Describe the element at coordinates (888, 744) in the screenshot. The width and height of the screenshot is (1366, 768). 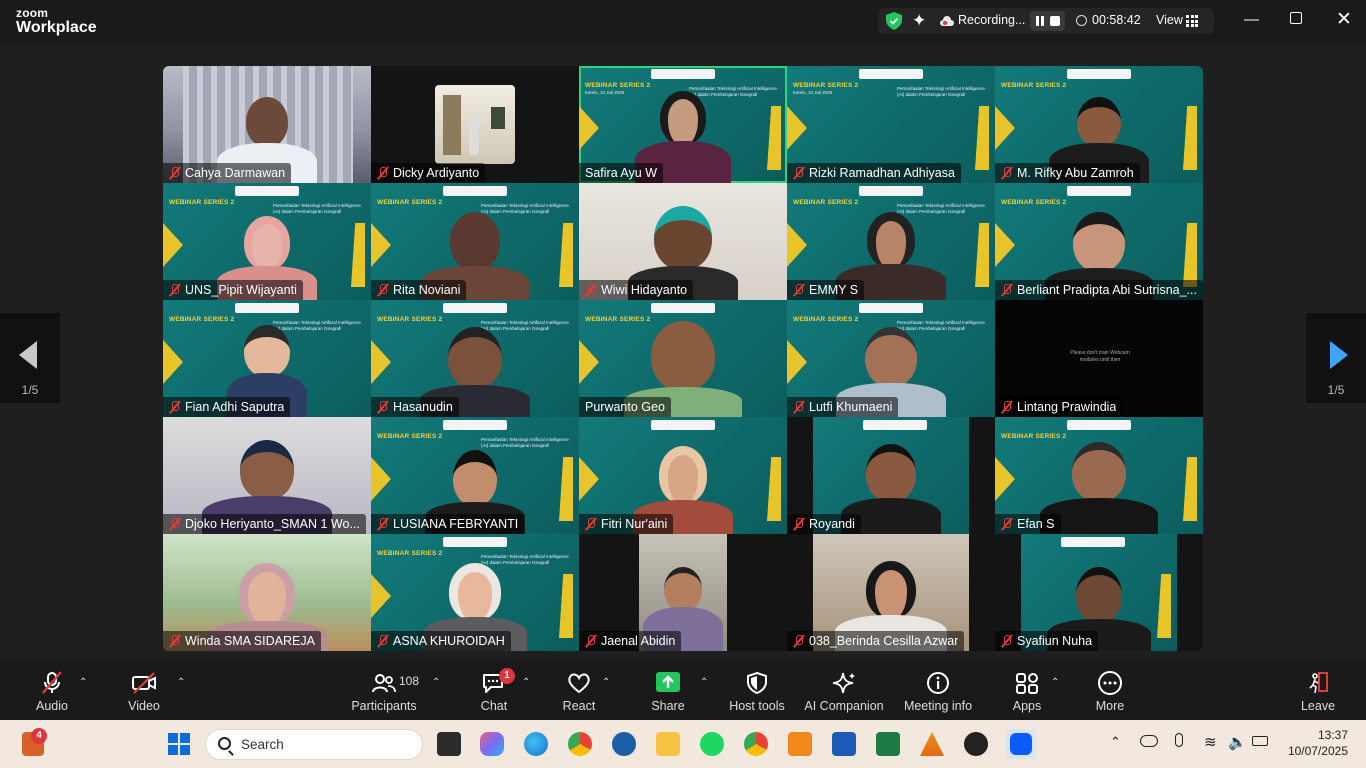
I see `excel-icon` at that location.